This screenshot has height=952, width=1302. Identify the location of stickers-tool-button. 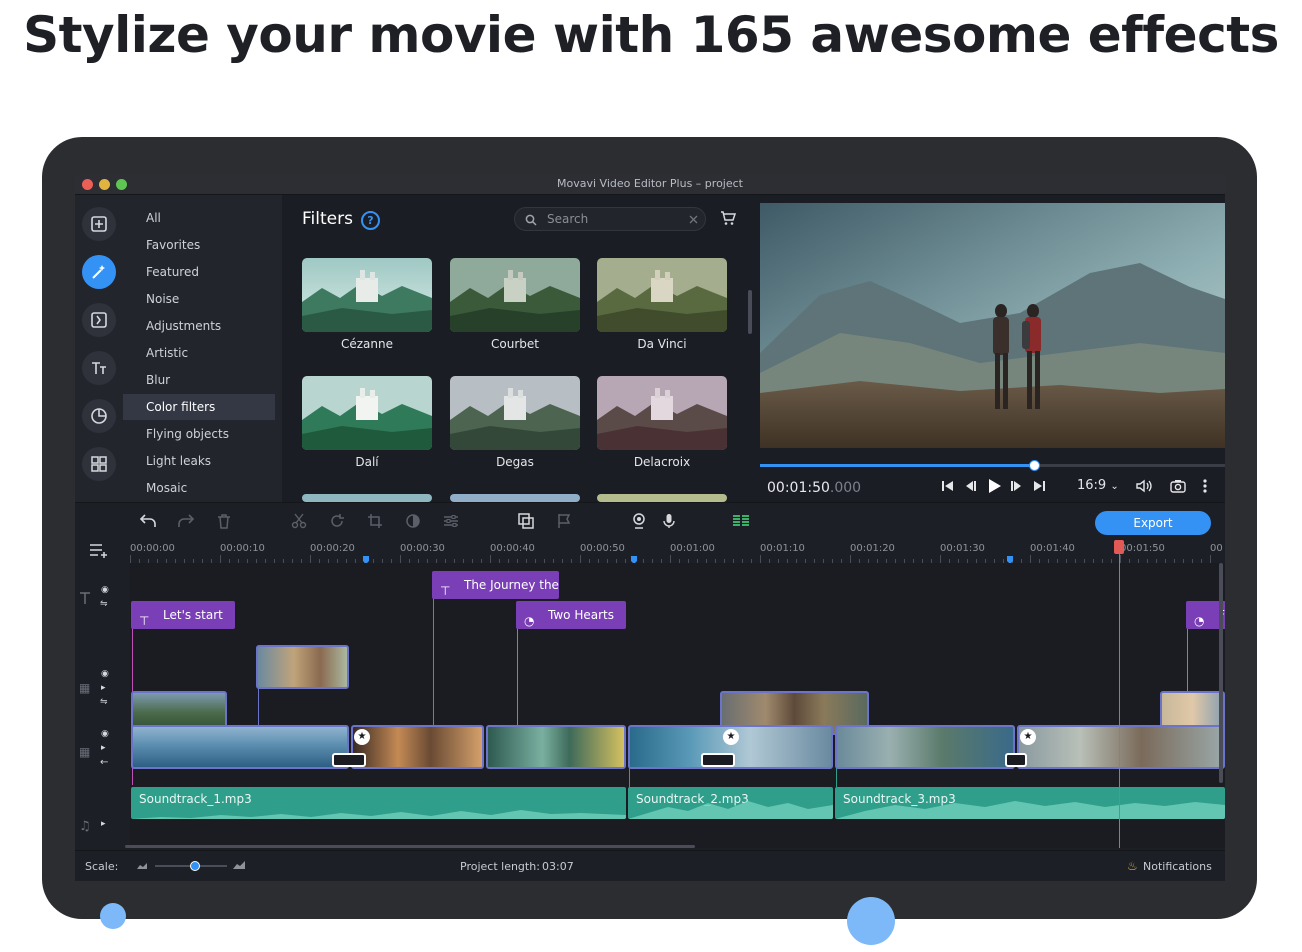
(99, 416).